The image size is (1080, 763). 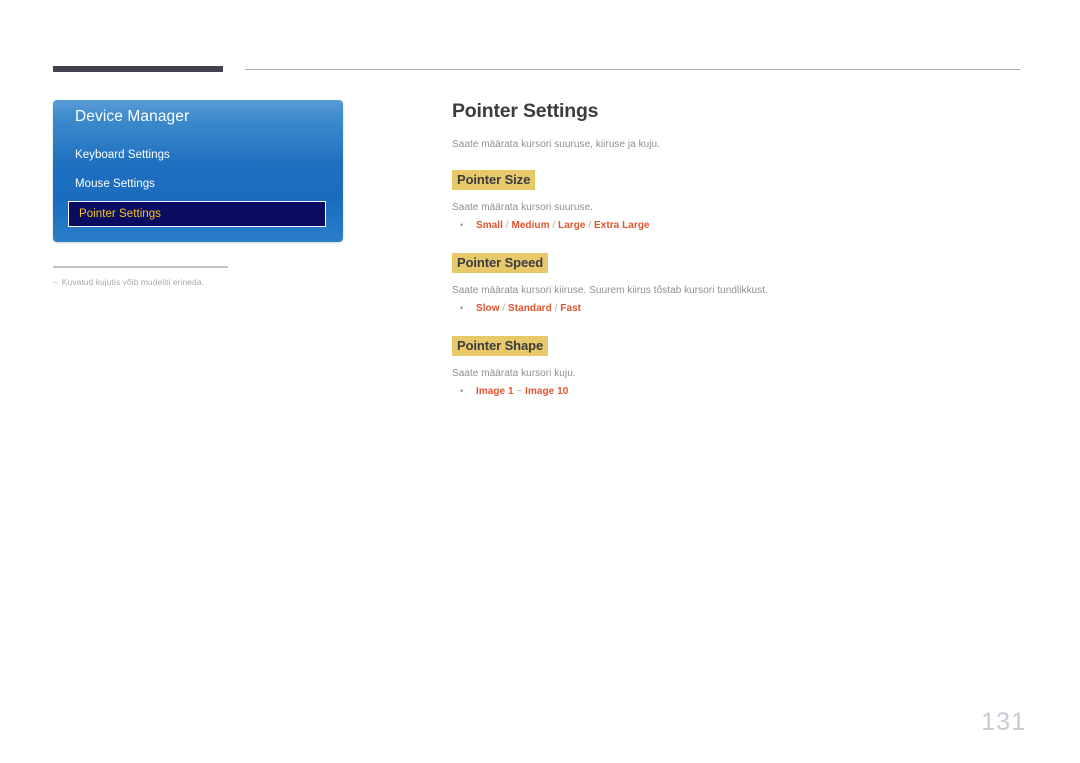 What do you see at coordinates (55, 282) in the screenshot?
I see `footnote-dash: –` at bounding box center [55, 282].